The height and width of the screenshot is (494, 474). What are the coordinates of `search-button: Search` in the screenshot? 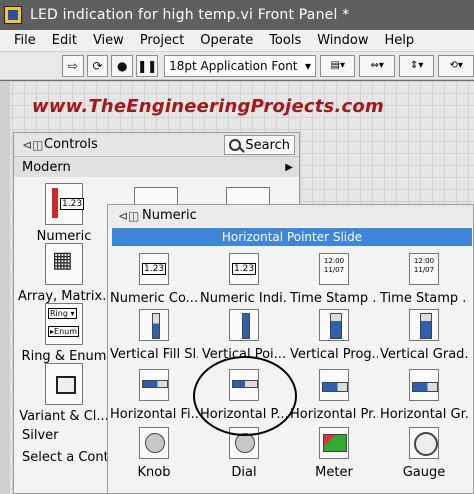 It's located at (259, 145).